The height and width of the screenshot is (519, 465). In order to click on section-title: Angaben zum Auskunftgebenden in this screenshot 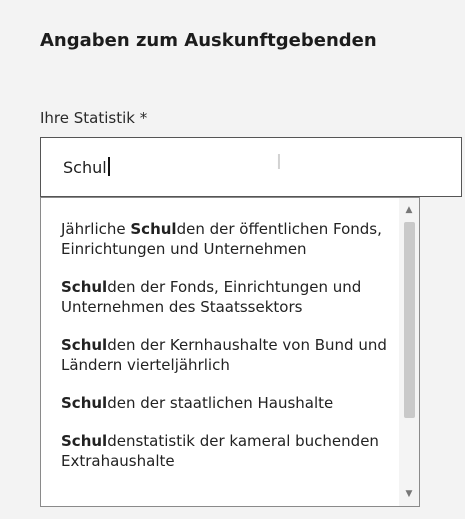, I will do `click(208, 40)`.